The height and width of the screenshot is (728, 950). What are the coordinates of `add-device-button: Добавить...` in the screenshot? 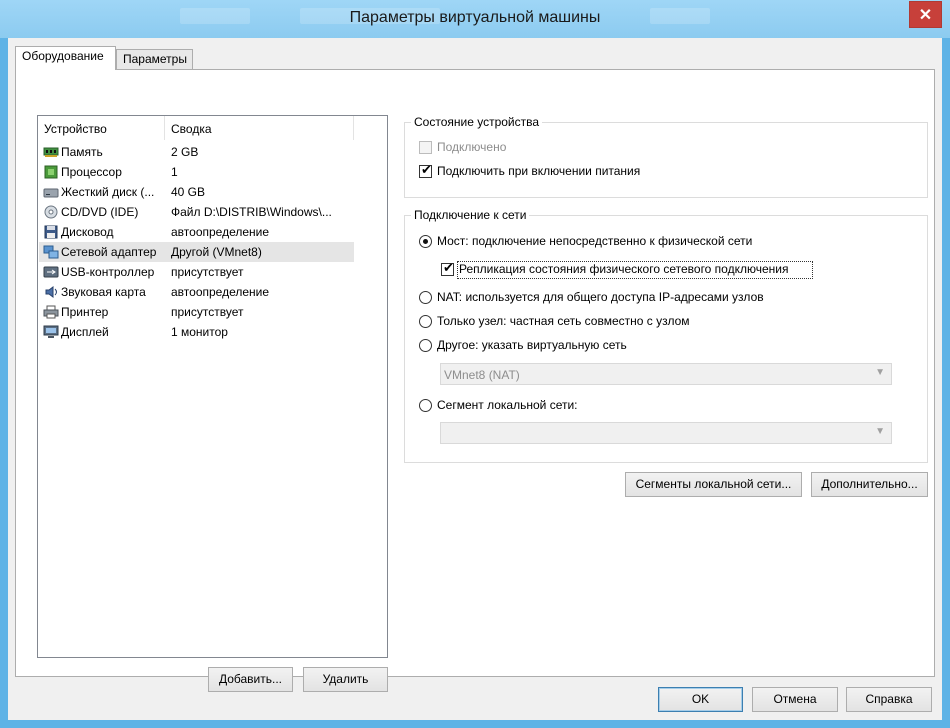 It's located at (250, 679).